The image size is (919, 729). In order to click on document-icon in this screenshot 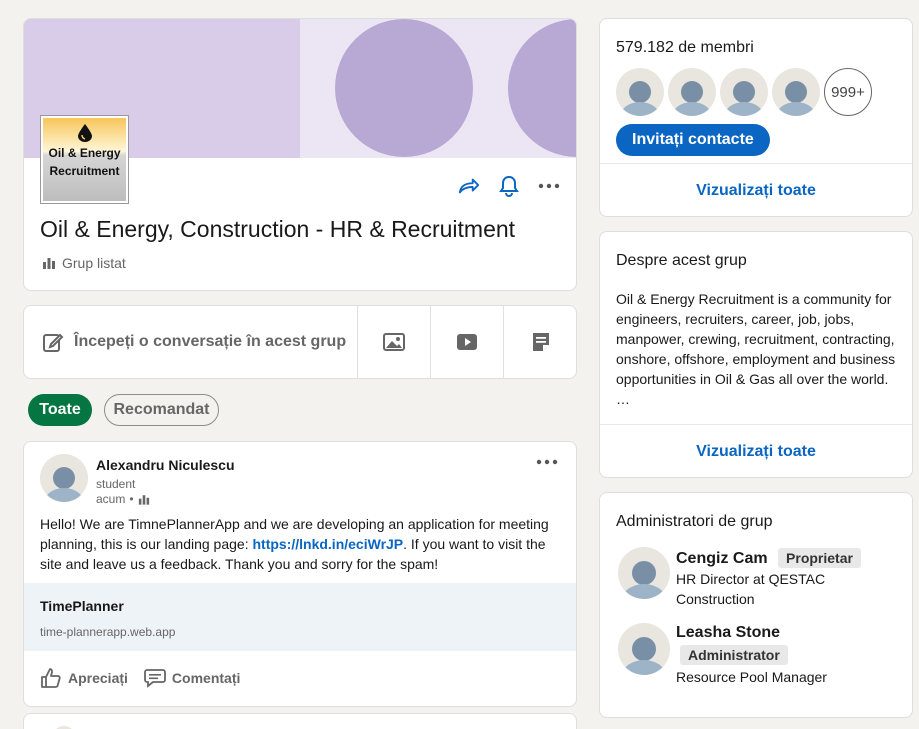, I will do `click(540, 342)`.